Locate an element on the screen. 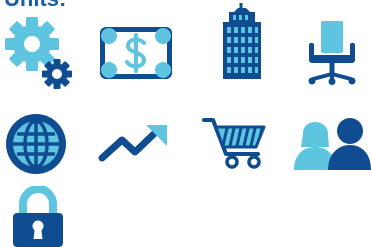 This screenshot has height=247, width=371. gears-icon is located at coordinates (38, 53).